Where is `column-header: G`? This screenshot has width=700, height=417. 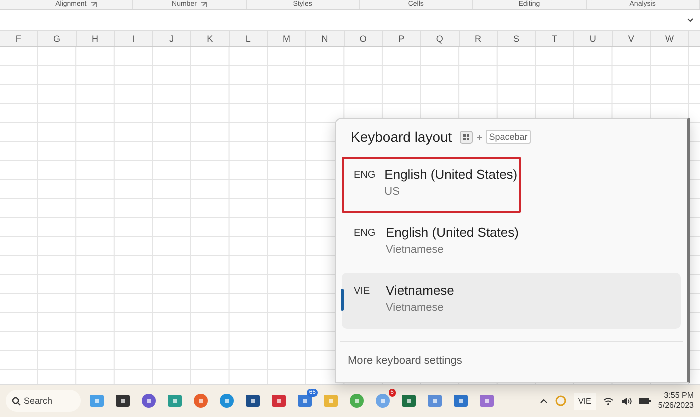 column-header: G is located at coordinates (57, 38).